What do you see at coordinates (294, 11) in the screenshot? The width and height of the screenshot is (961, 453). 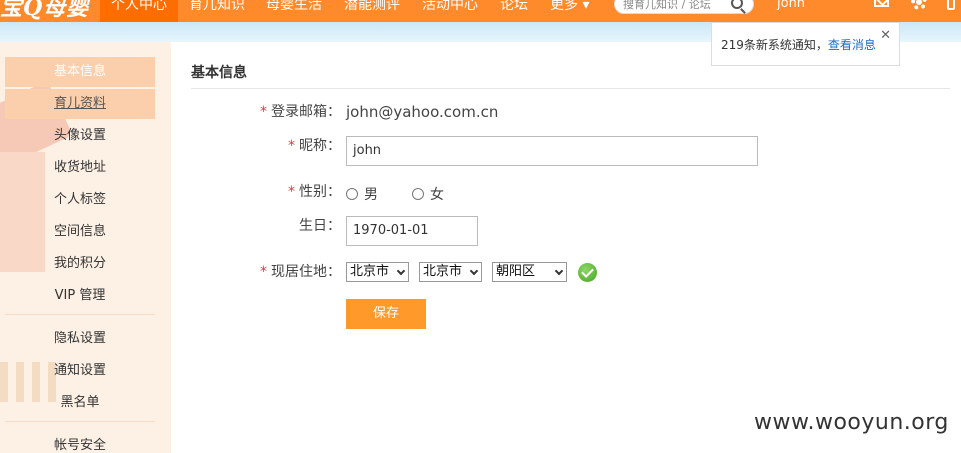 I see `nav-item-mother-baby-life: 母婴生活` at bounding box center [294, 11].